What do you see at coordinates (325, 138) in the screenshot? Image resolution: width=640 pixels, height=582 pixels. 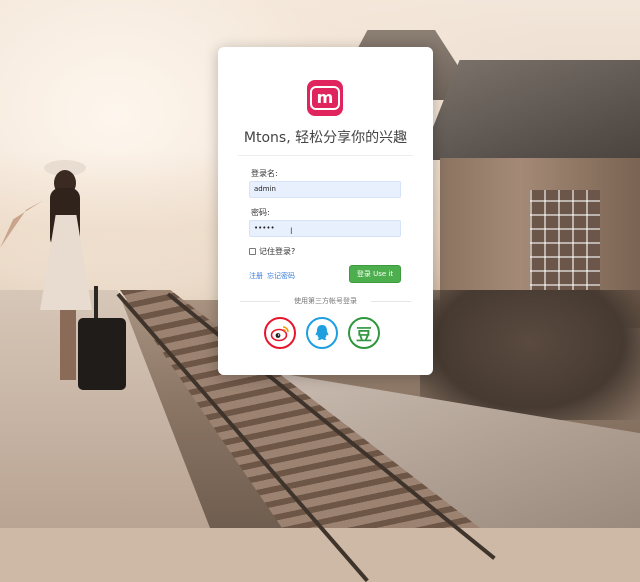 I see `login-title: Mtons, 轻松分享你的兴趣` at bounding box center [325, 138].